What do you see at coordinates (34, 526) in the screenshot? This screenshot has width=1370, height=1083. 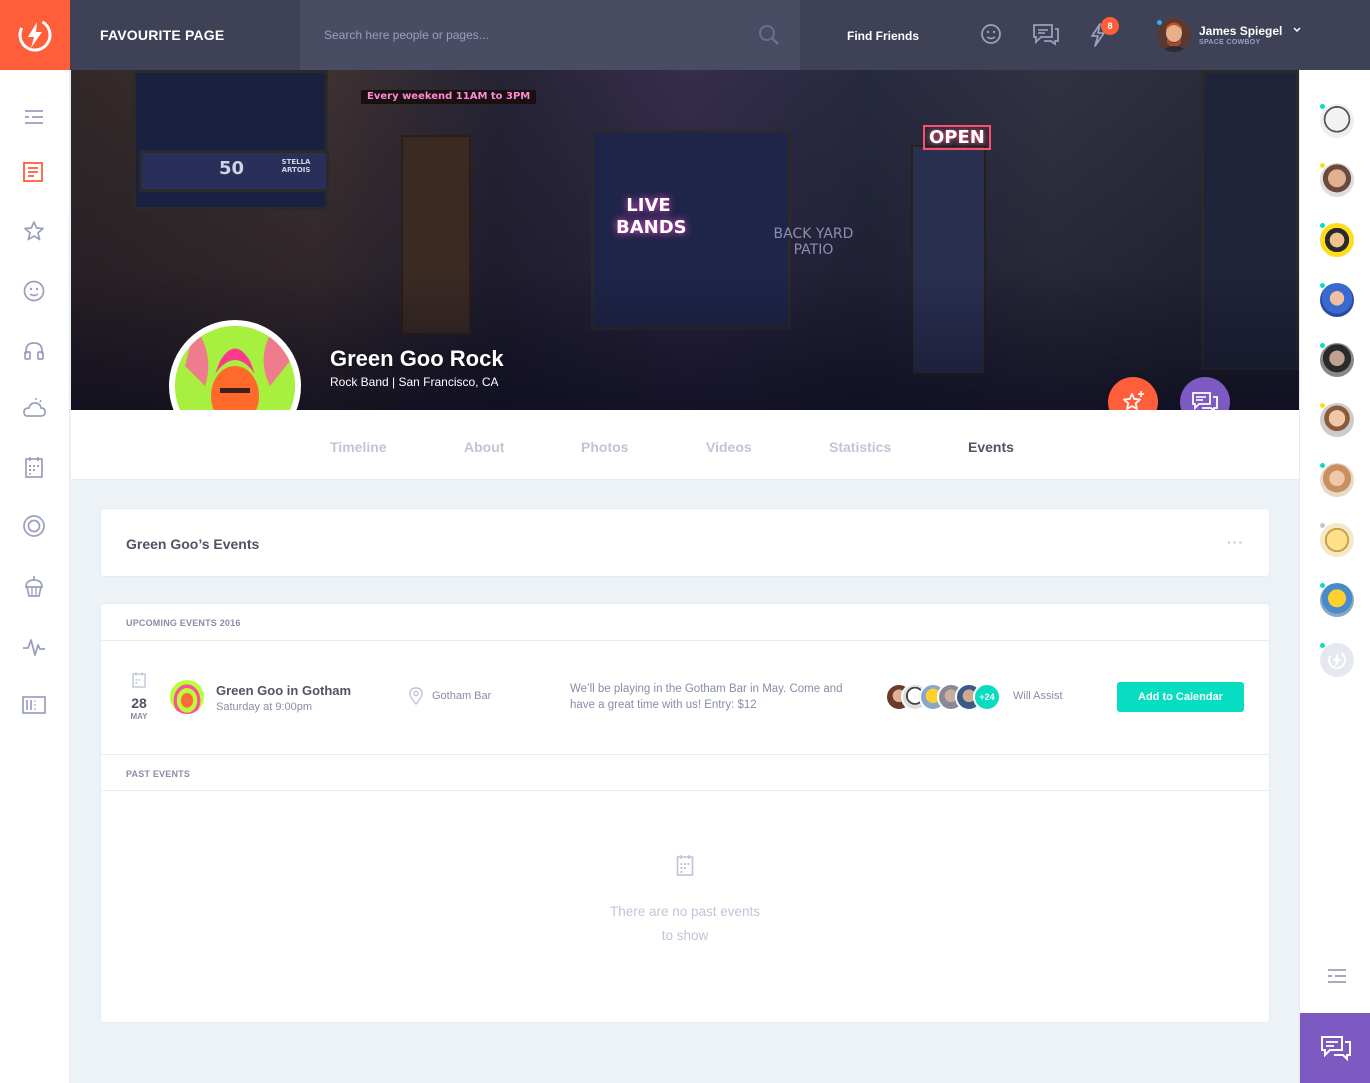 I see `badge-icon` at bounding box center [34, 526].